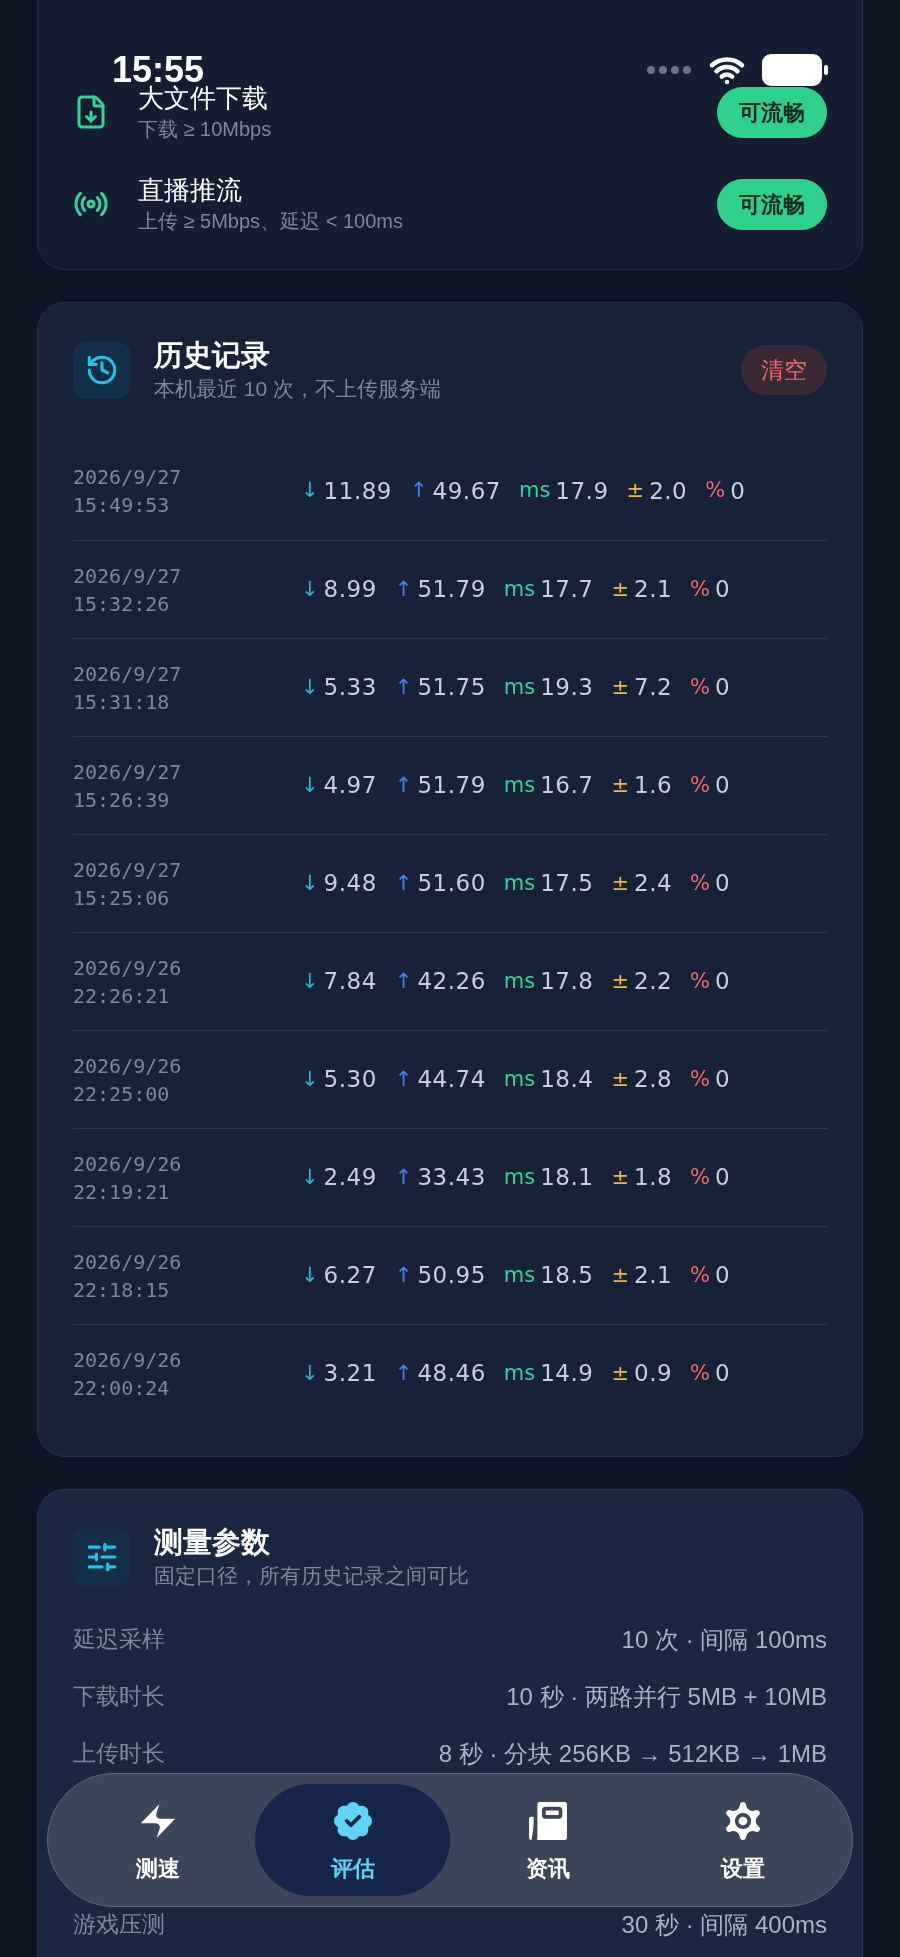 This screenshot has height=1957, width=900. I want to click on metric-value: 18.1, so click(567, 1178).